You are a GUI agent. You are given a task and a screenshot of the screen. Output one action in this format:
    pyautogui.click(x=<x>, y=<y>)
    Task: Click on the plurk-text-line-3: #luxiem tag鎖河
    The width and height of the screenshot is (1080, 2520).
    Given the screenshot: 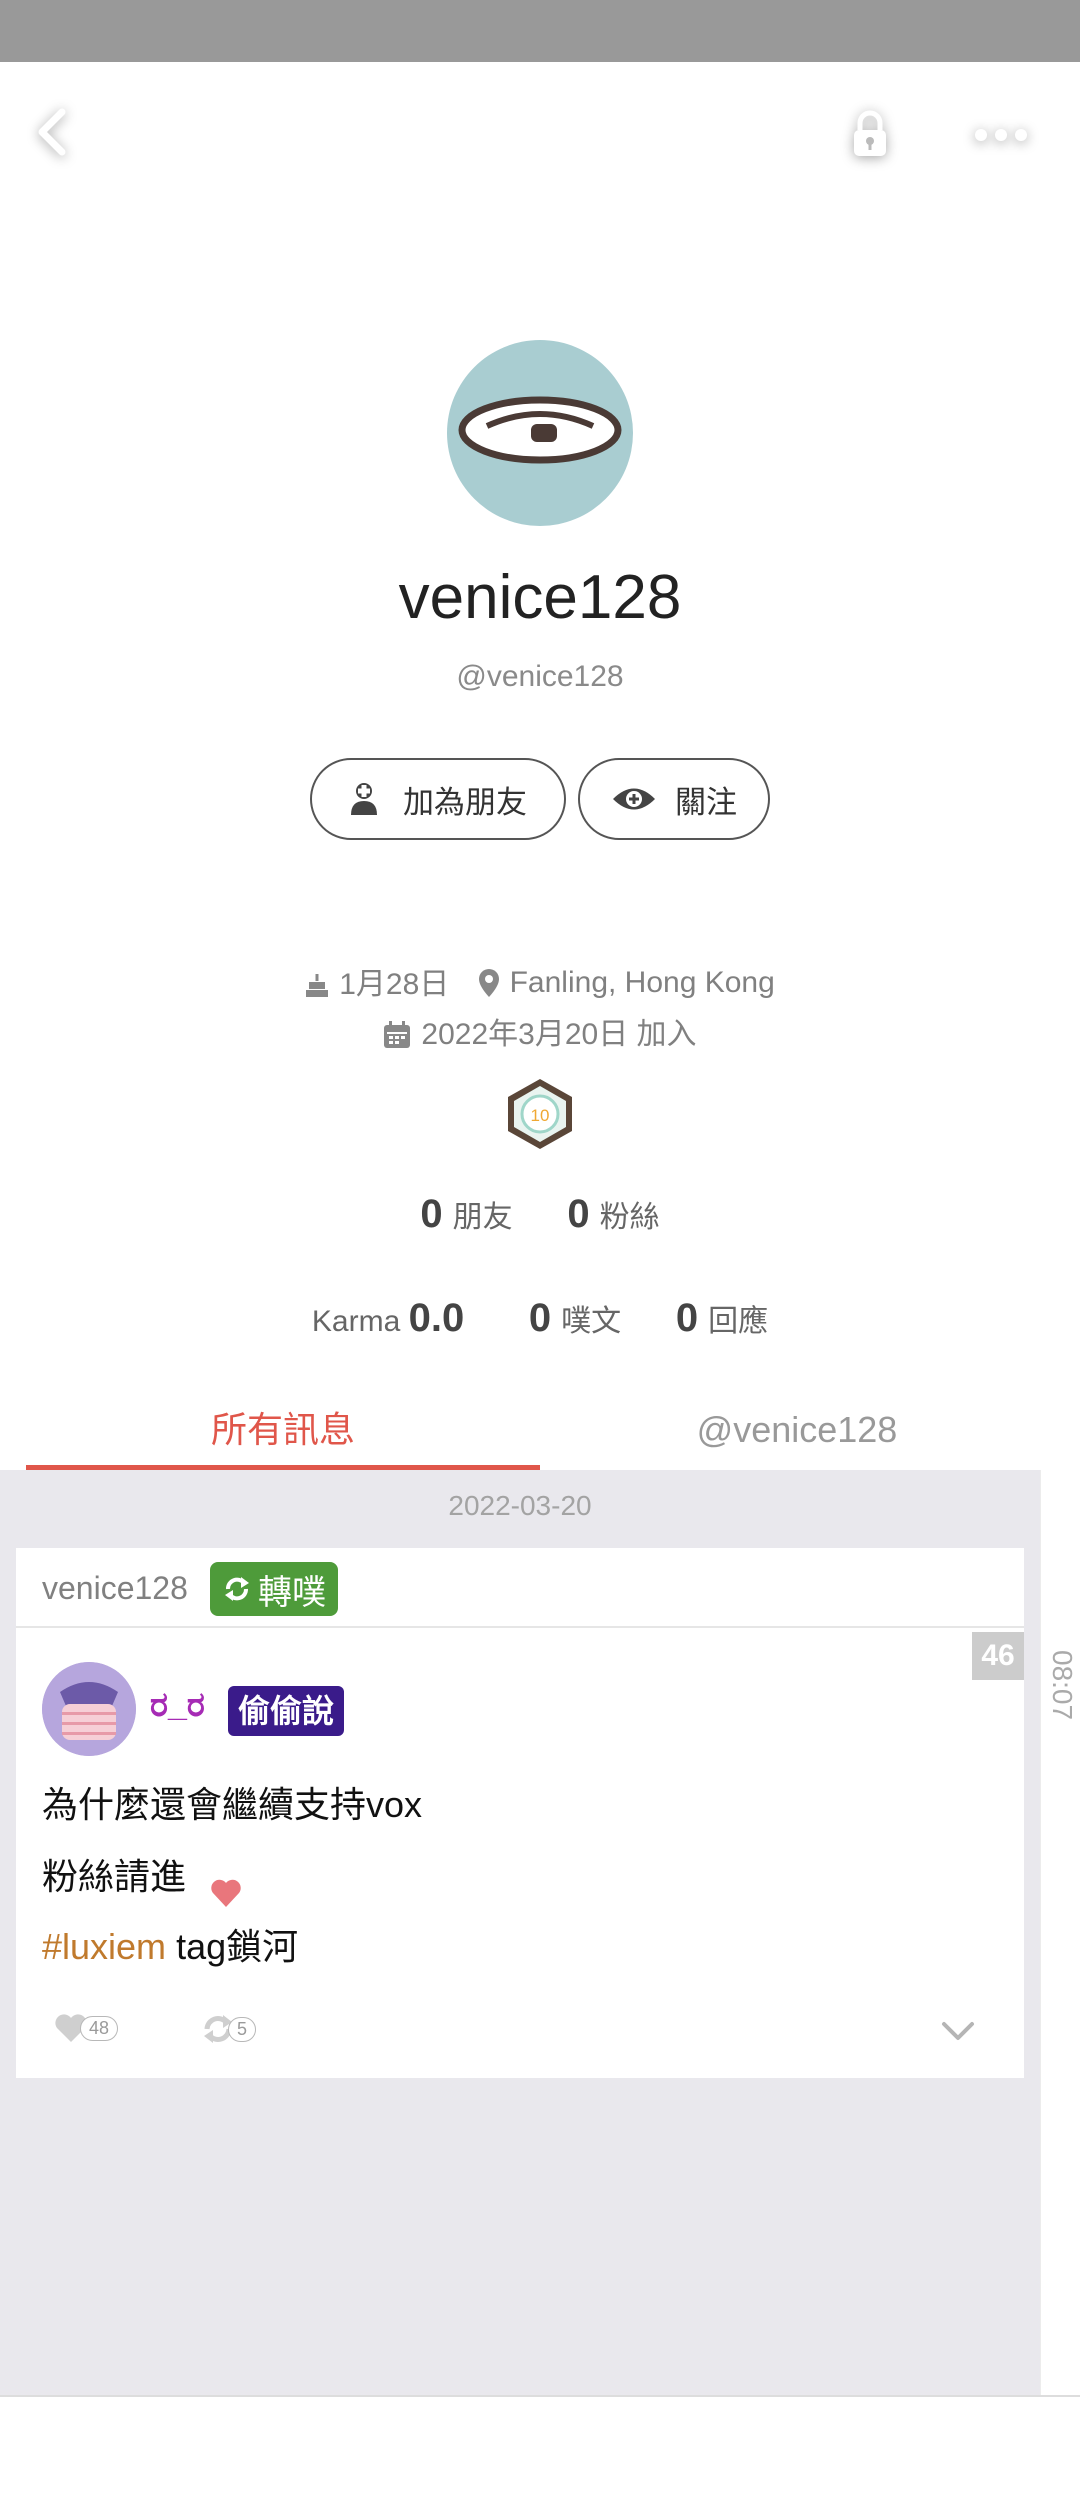 What is the action you would take?
    pyautogui.click(x=170, y=1944)
    